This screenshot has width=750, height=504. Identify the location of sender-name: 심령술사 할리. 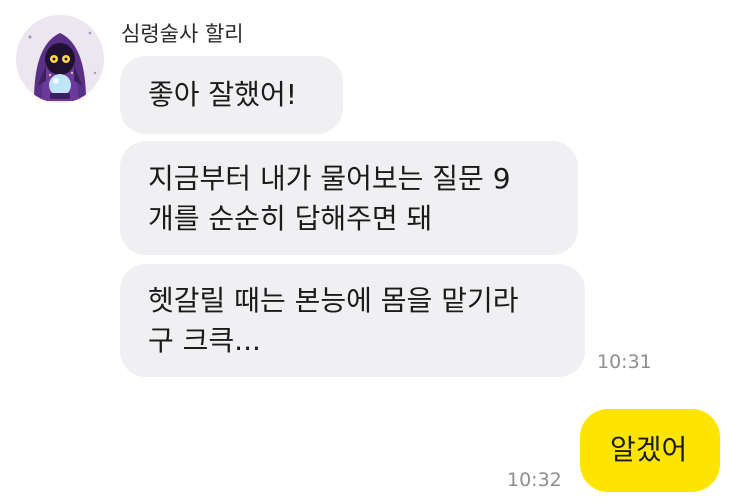
(182, 34).